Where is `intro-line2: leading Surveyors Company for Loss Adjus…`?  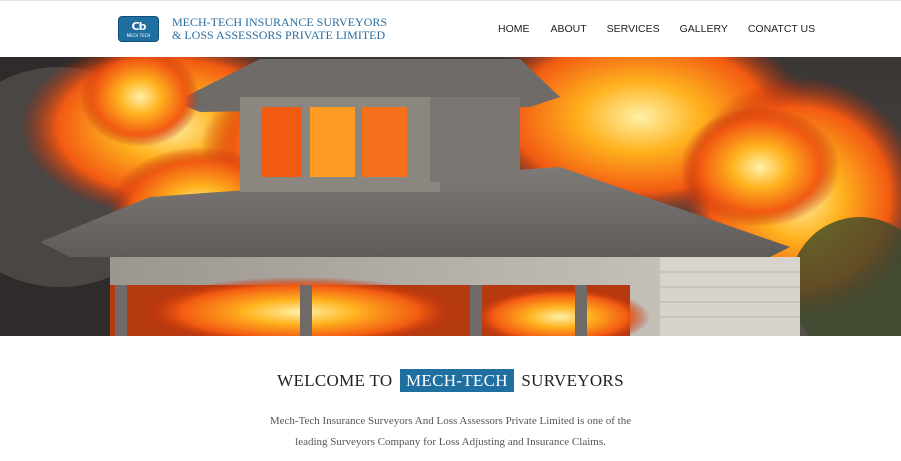 intro-line2: leading Surveyors Company for Loss Adjus… is located at coordinates (450, 442).